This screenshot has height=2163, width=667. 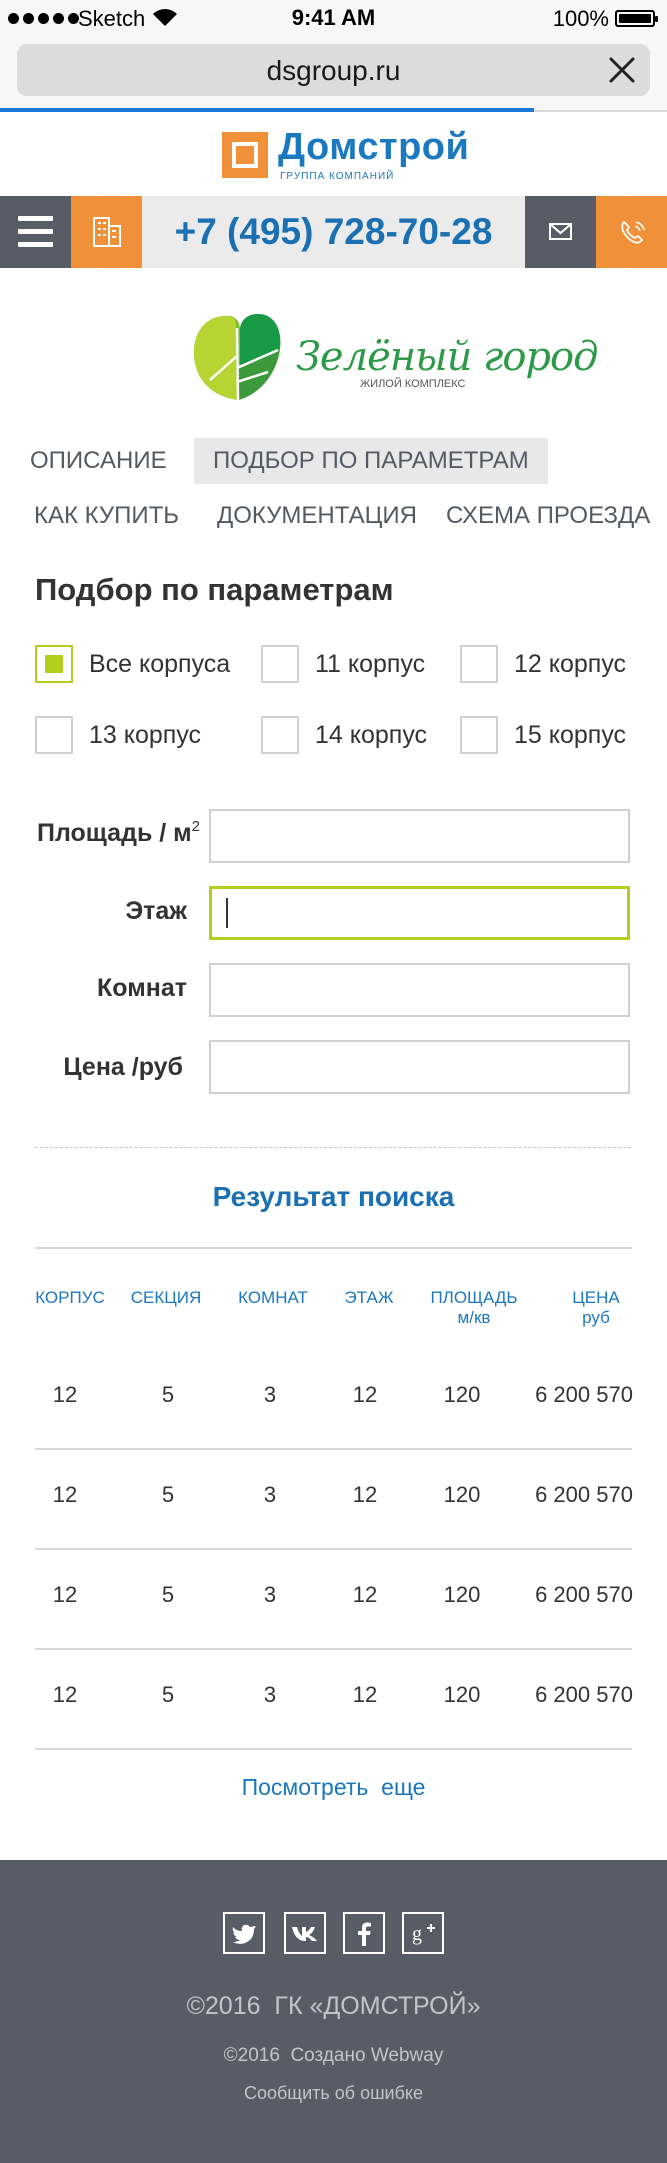 What do you see at coordinates (106, 232) in the screenshot?
I see `building-button` at bounding box center [106, 232].